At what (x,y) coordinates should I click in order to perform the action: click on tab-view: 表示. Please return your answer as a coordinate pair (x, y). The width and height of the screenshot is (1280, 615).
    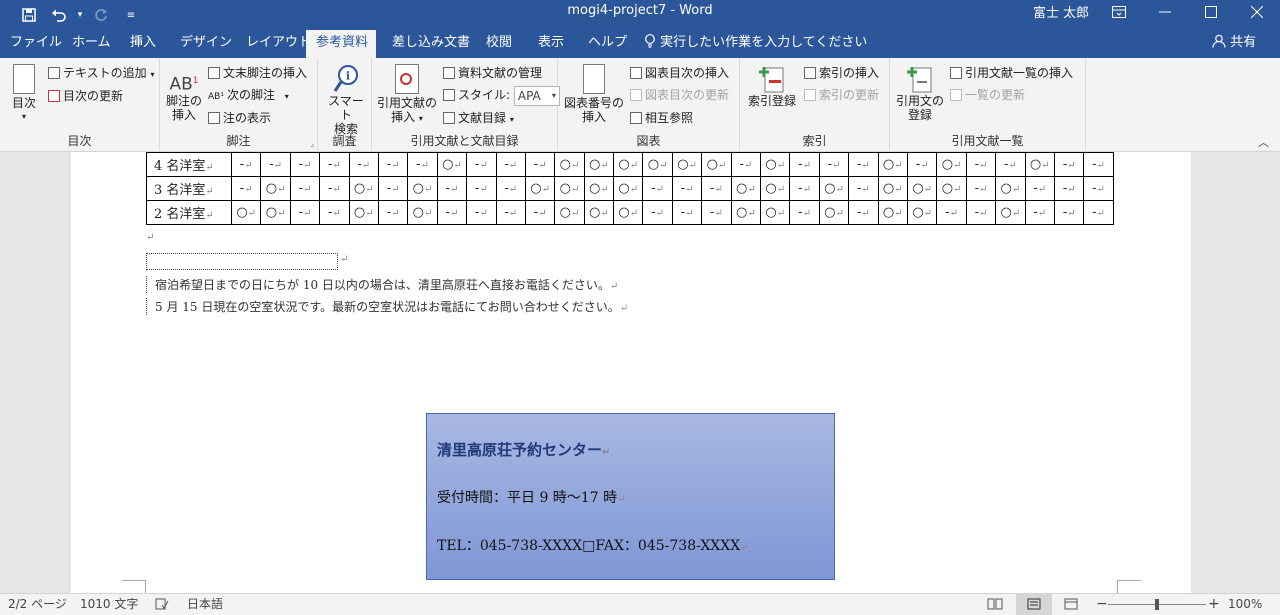
    Looking at the image, I should click on (551, 44).